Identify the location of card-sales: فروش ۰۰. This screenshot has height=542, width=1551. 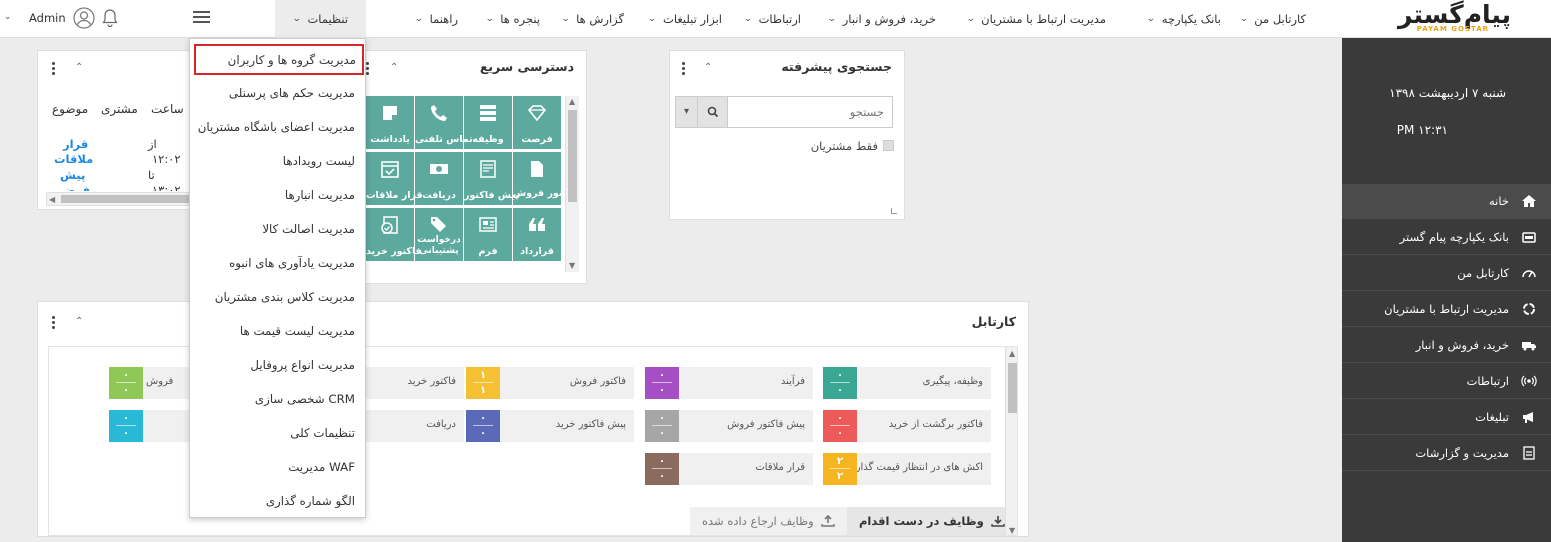
(153, 383).